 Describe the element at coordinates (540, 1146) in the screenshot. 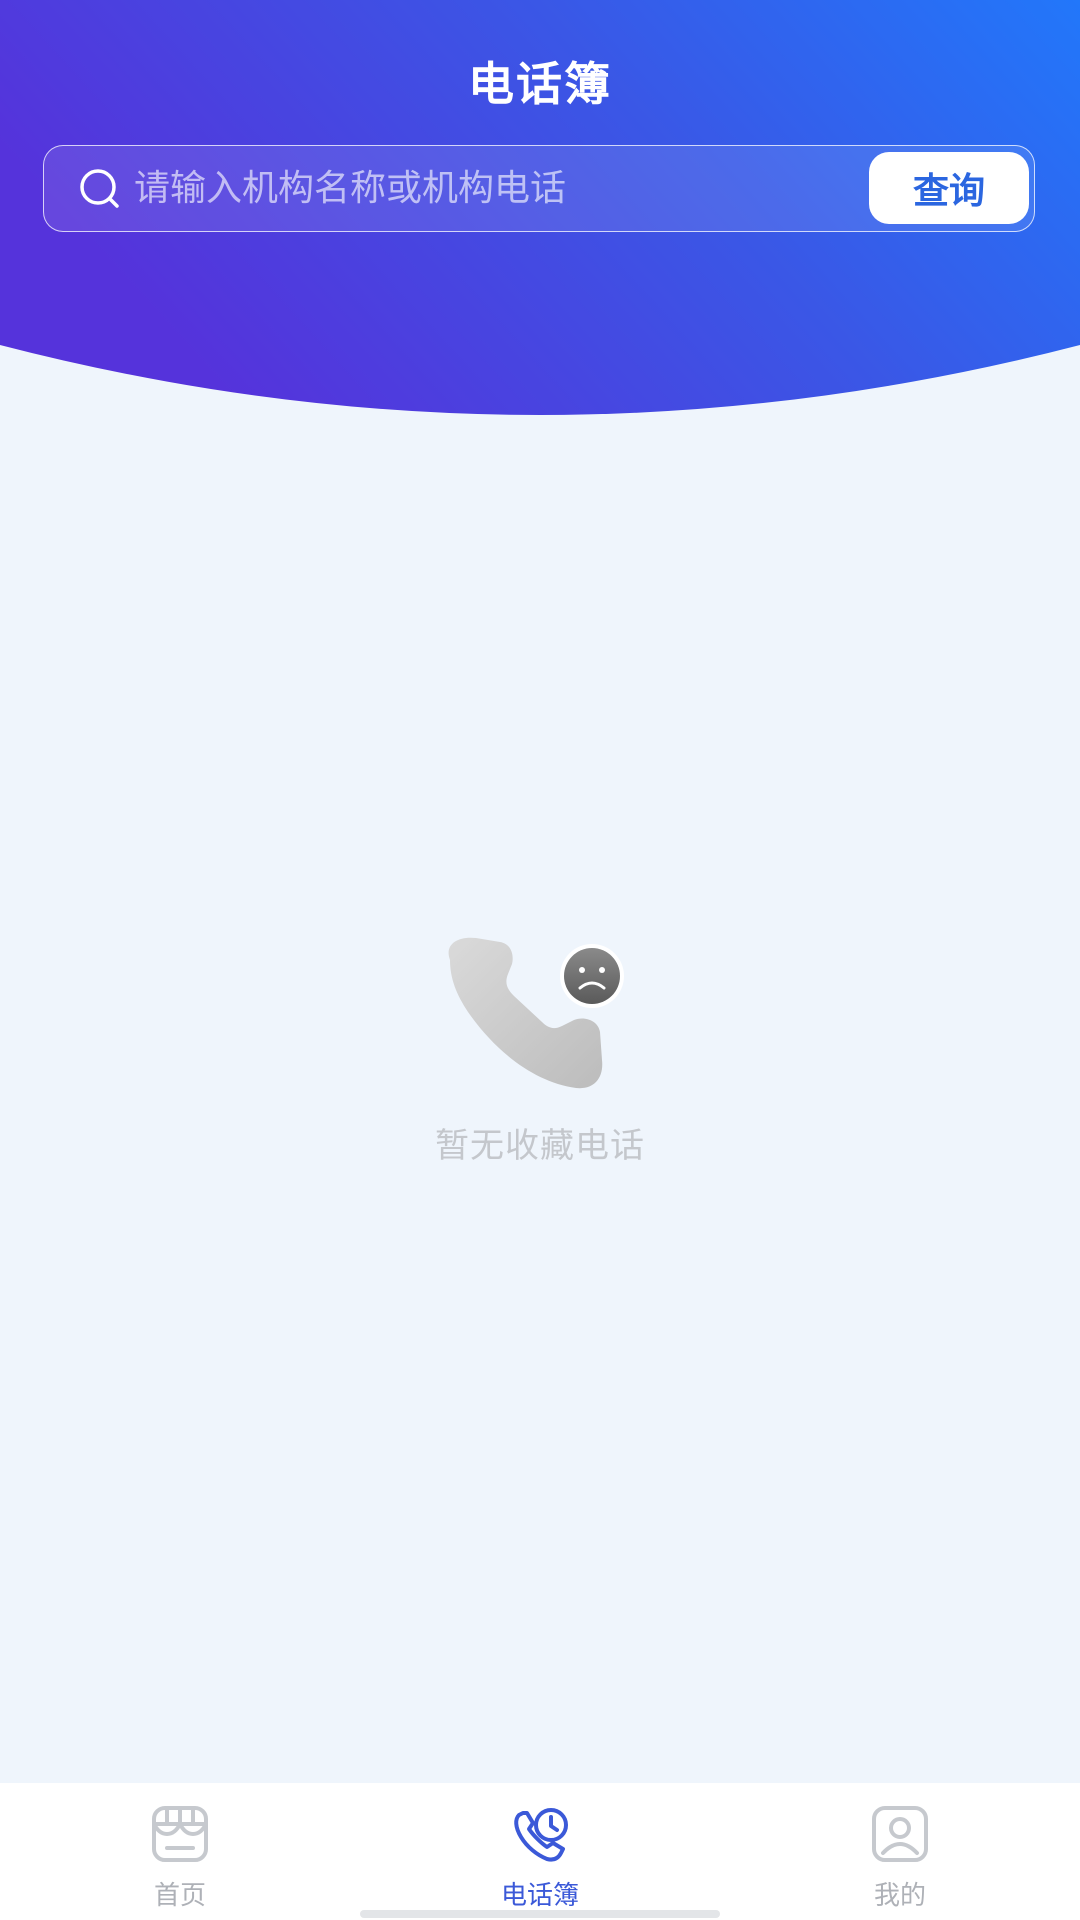

I see `empty-state-message: 暂无收藏电话` at that location.